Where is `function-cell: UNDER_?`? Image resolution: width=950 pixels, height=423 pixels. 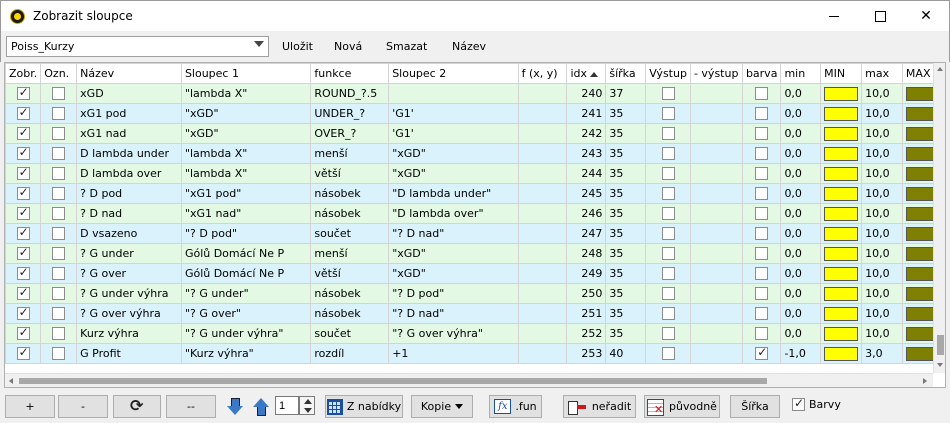 function-cell: UNDER_? is located at coordinates (350, 113).